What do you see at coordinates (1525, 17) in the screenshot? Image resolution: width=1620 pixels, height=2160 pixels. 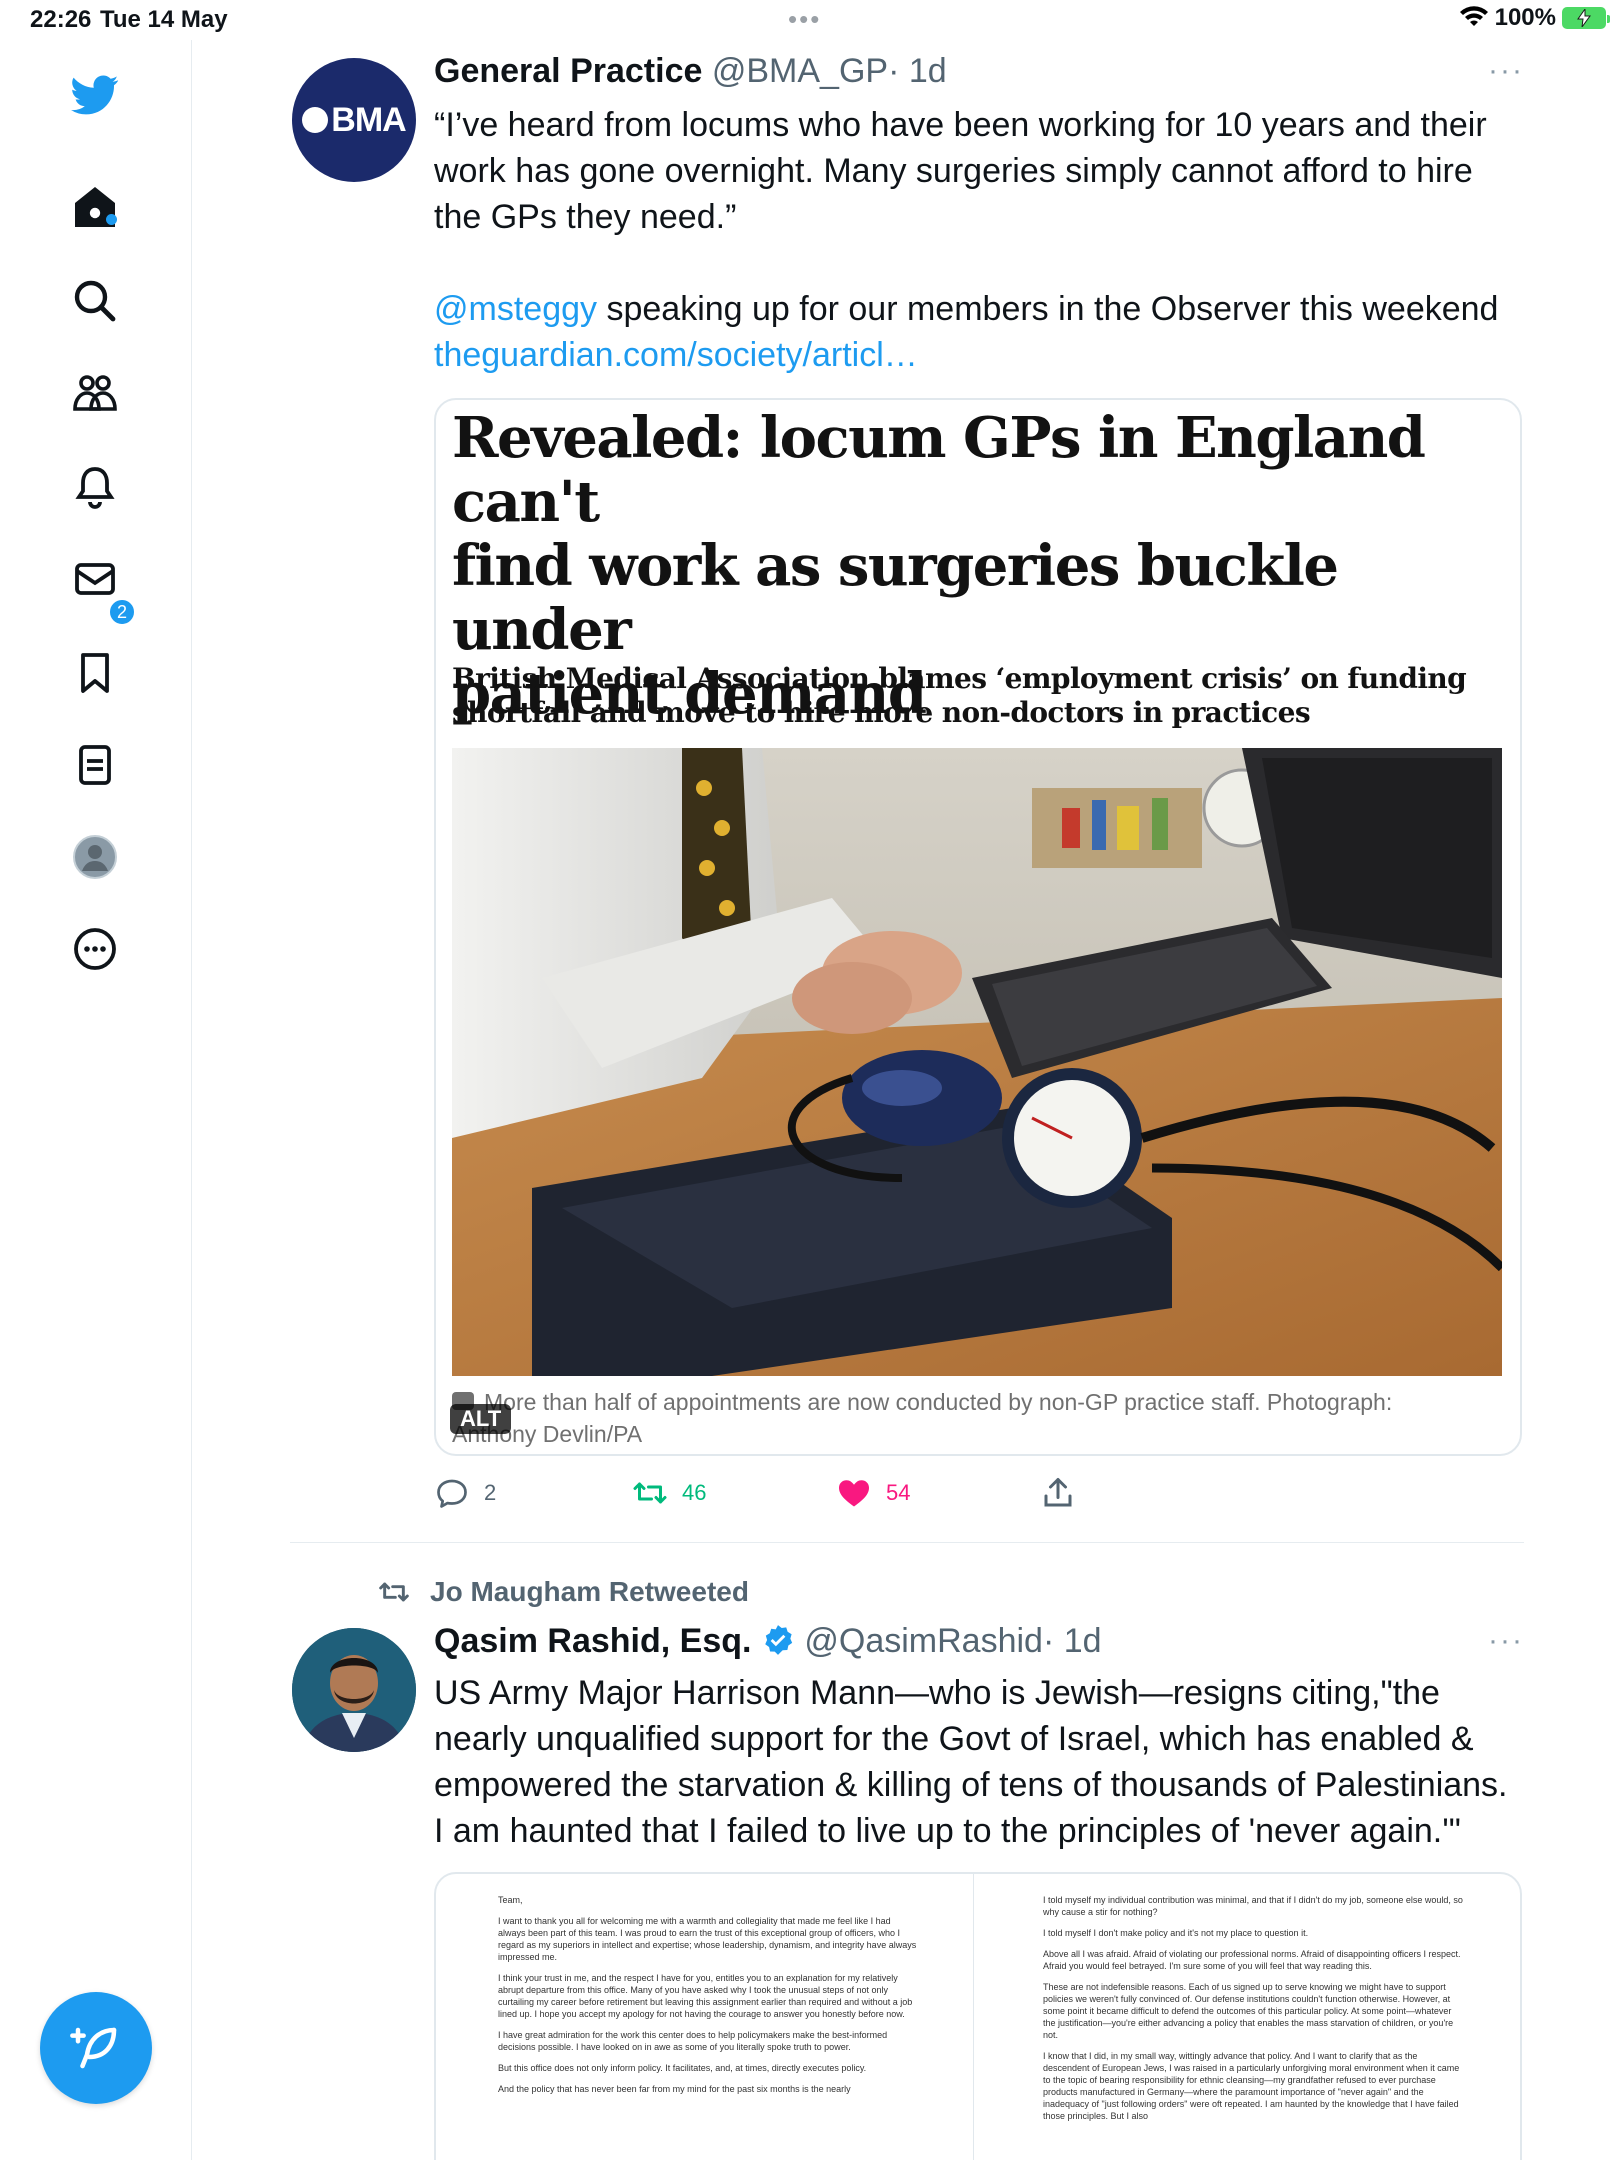 I see `battery-percent: 100%` at bounding box center [1525, 17].